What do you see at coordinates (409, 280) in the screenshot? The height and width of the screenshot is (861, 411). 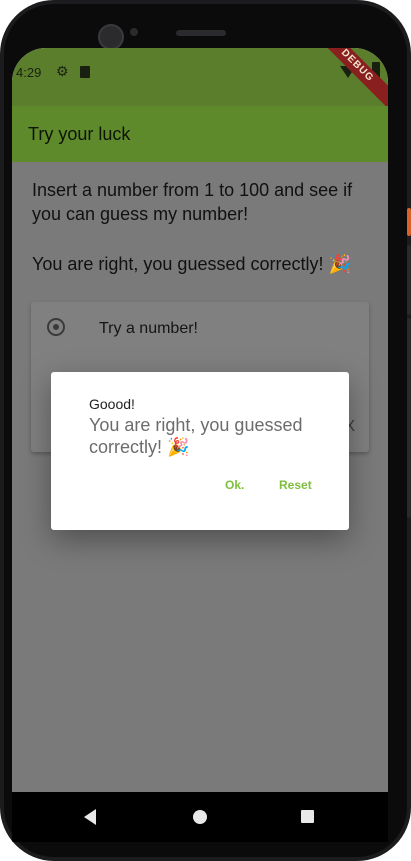 I see `volume-button` at bounding box center [409, 280].